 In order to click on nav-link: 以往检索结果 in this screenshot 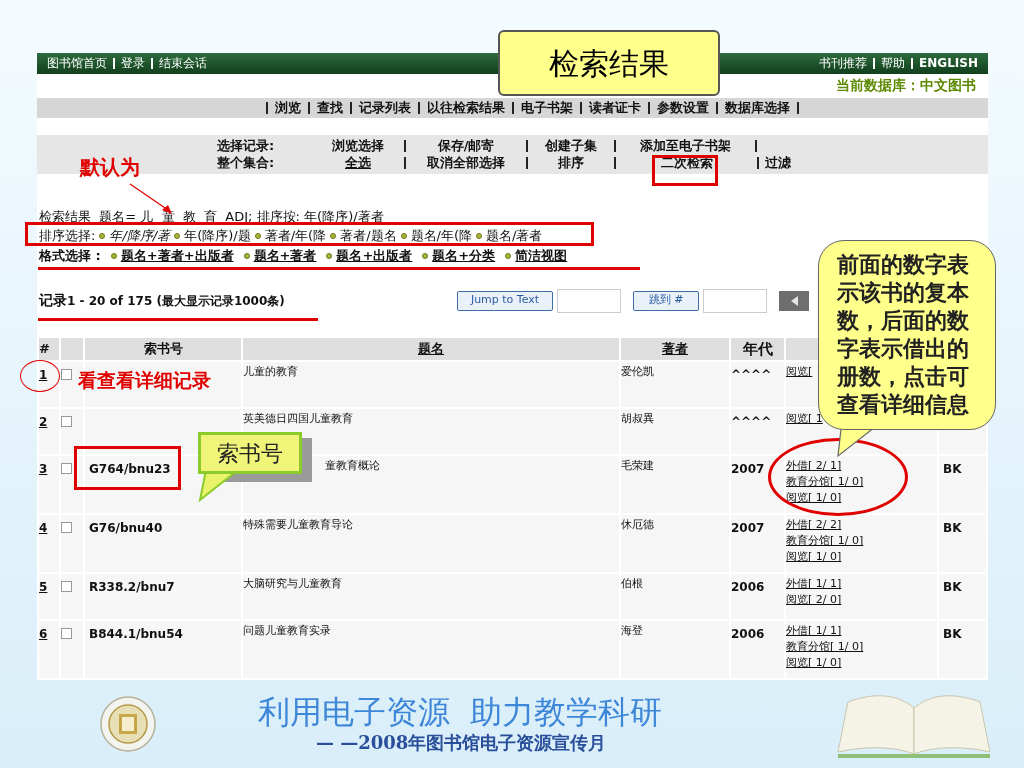, I will do `click(466, 107)`.